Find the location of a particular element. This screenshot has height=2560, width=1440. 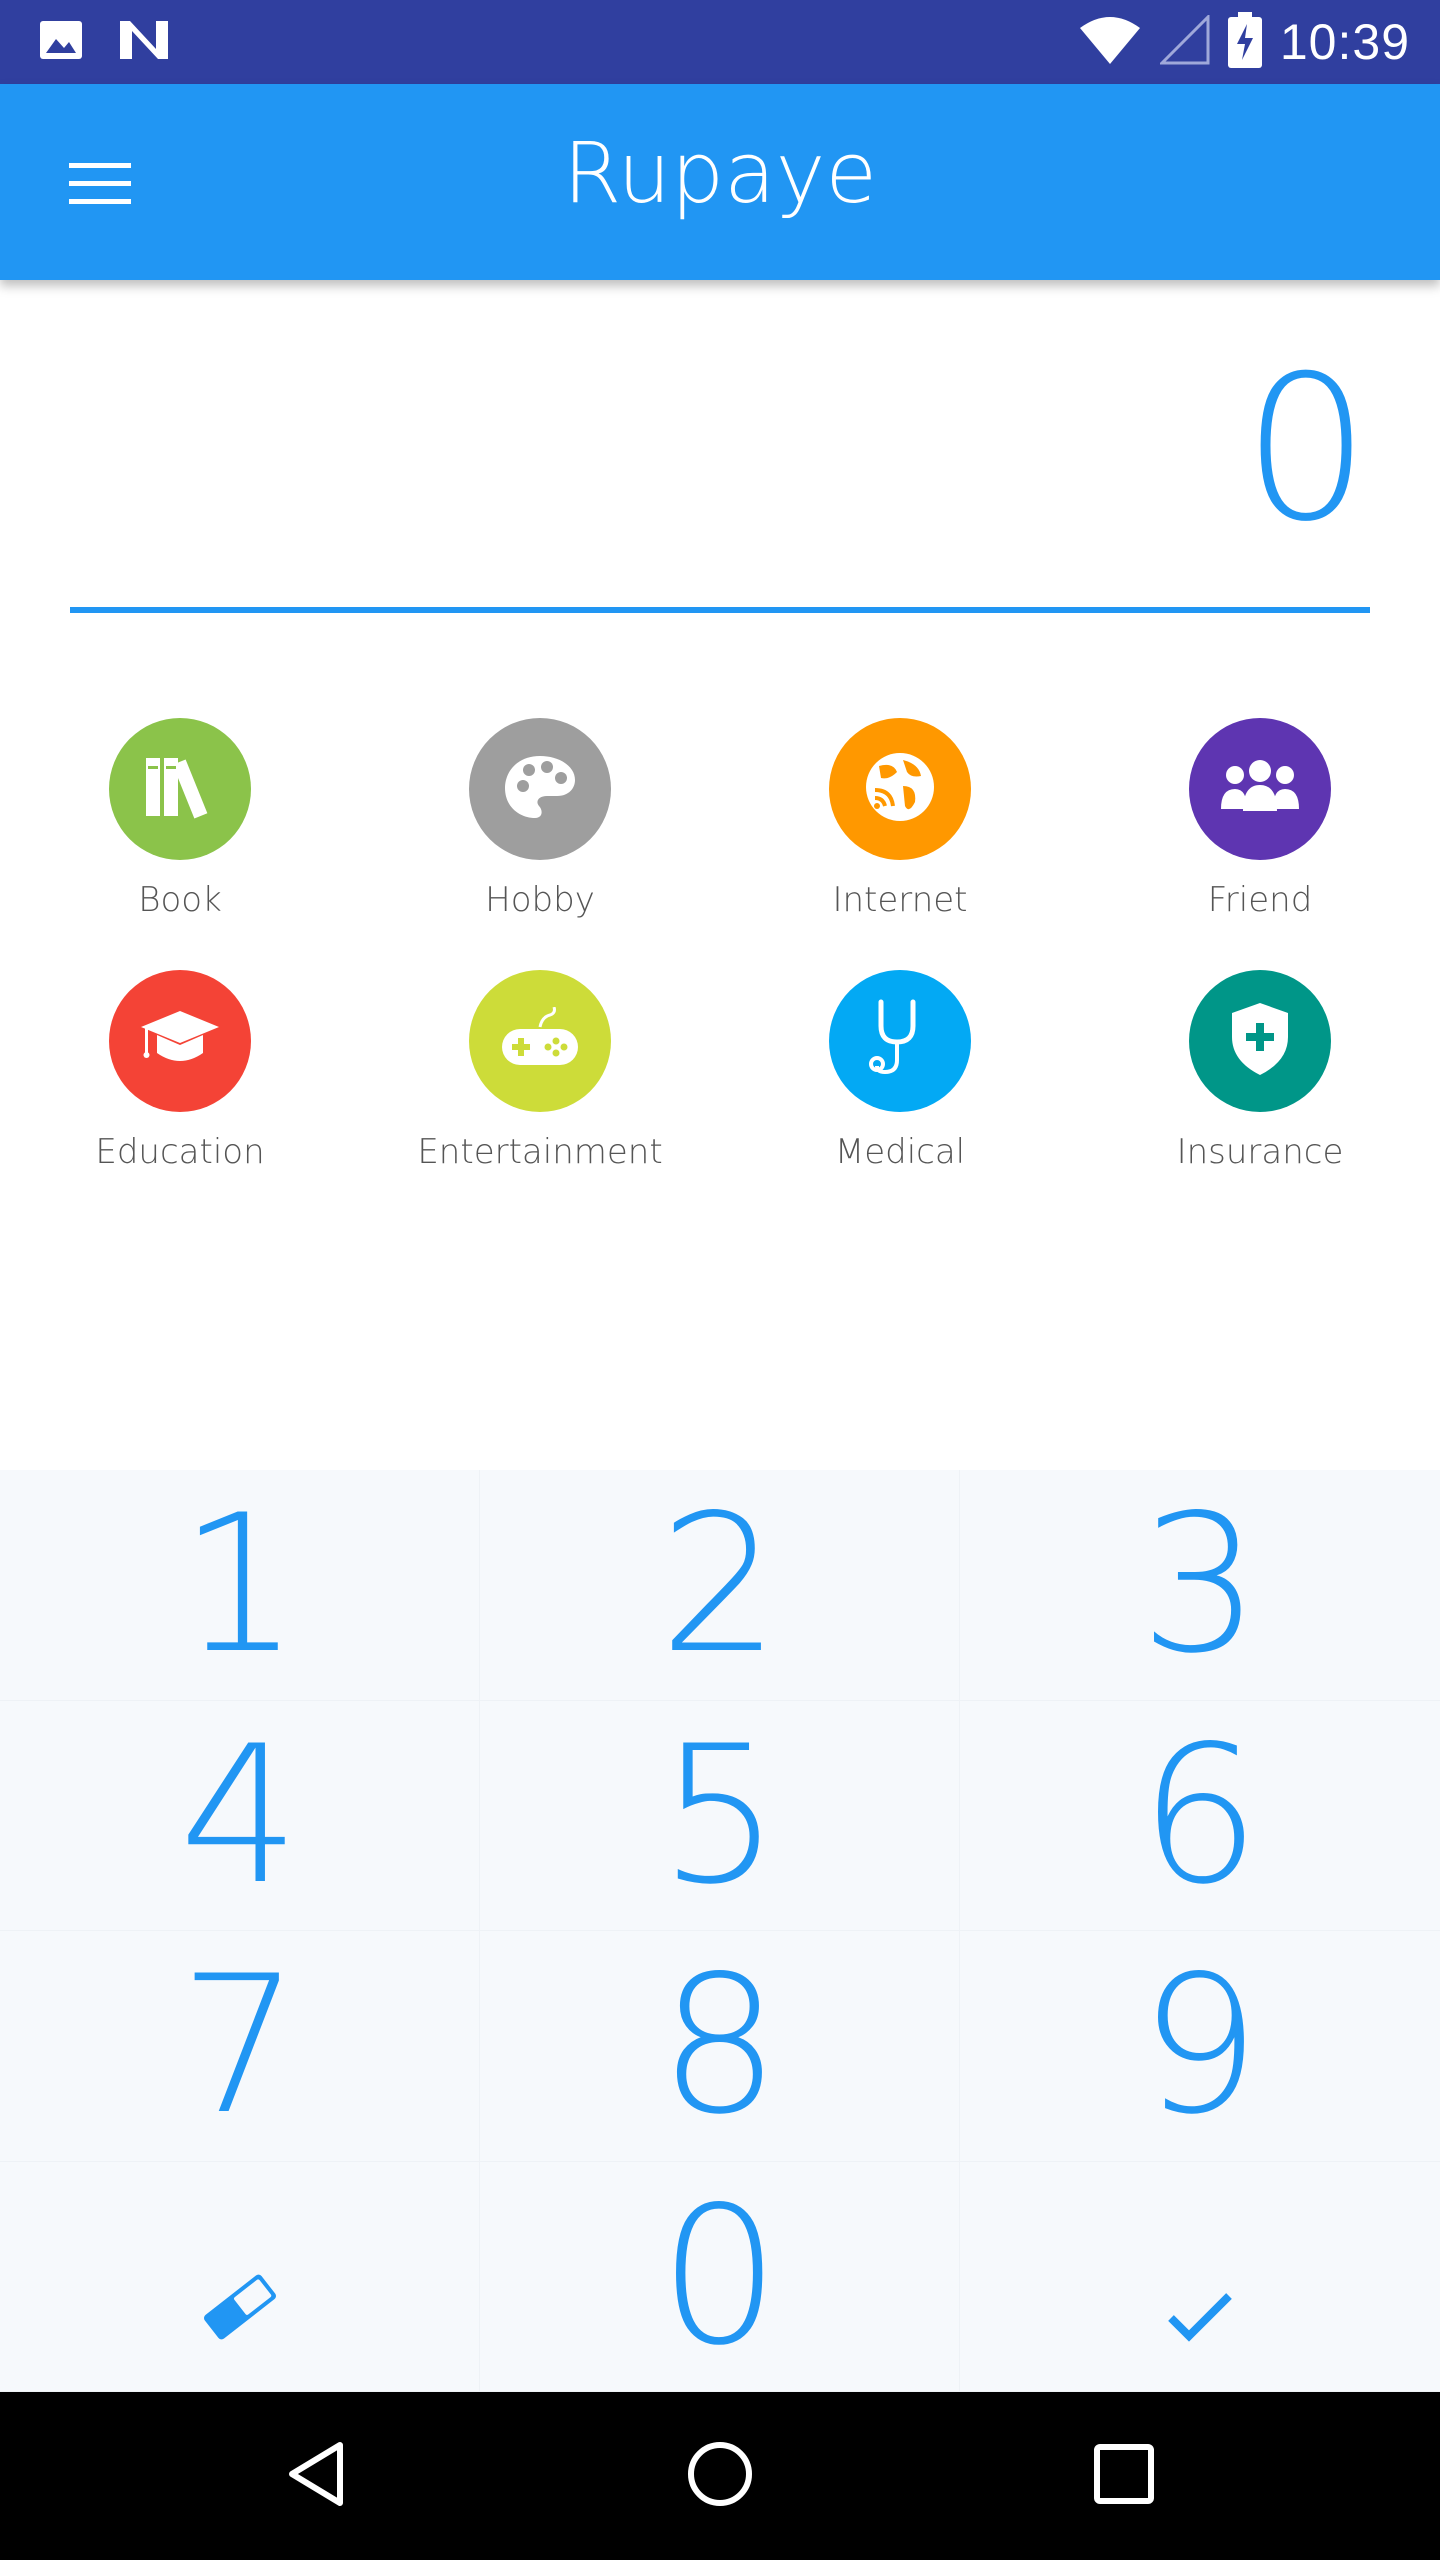

category-hobby-circle is located at coordinates (540, 789).